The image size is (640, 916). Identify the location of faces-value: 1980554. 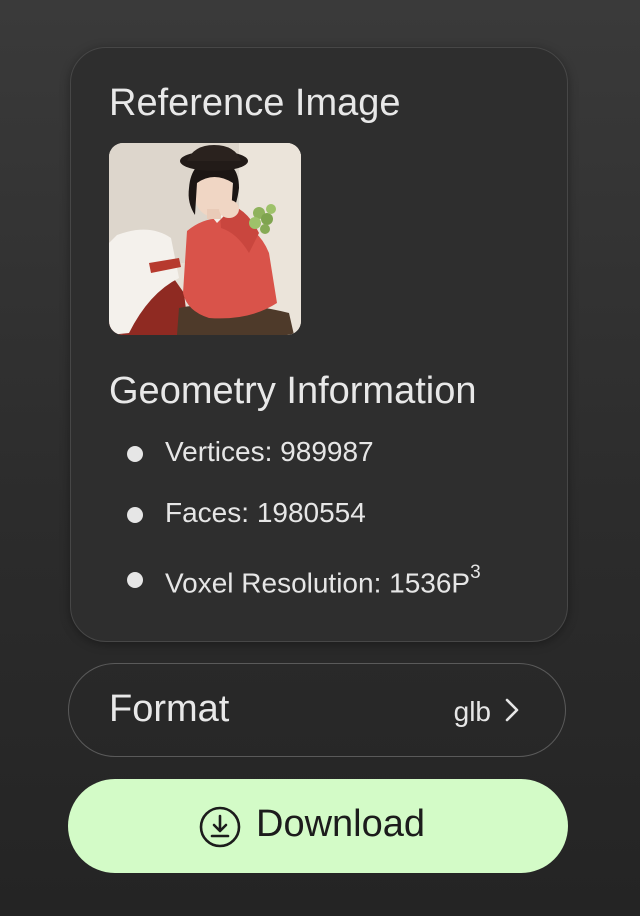
(311, 512).